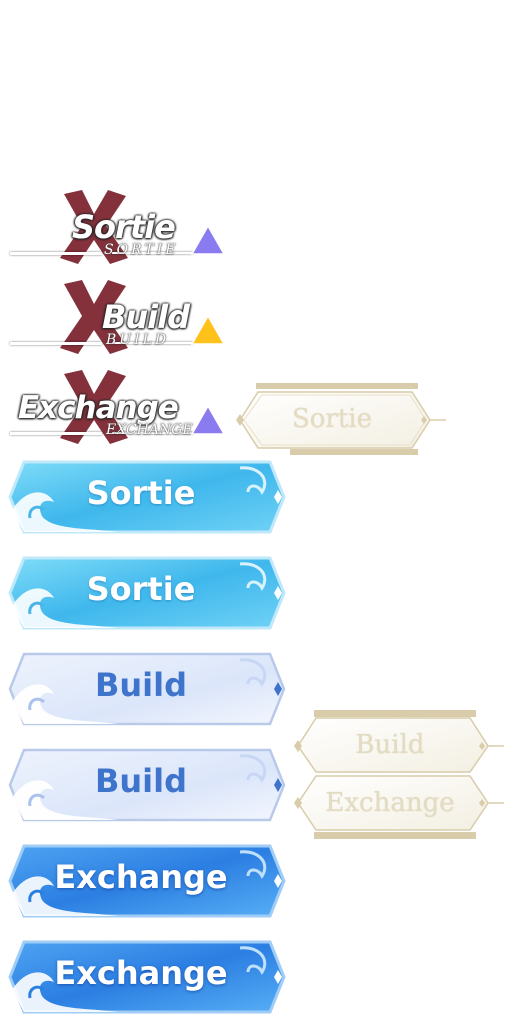 This screenshot has width=512, height=1024. I want to click on emblem-exchange: Exchange EXCHANGE, so click(119, 406).